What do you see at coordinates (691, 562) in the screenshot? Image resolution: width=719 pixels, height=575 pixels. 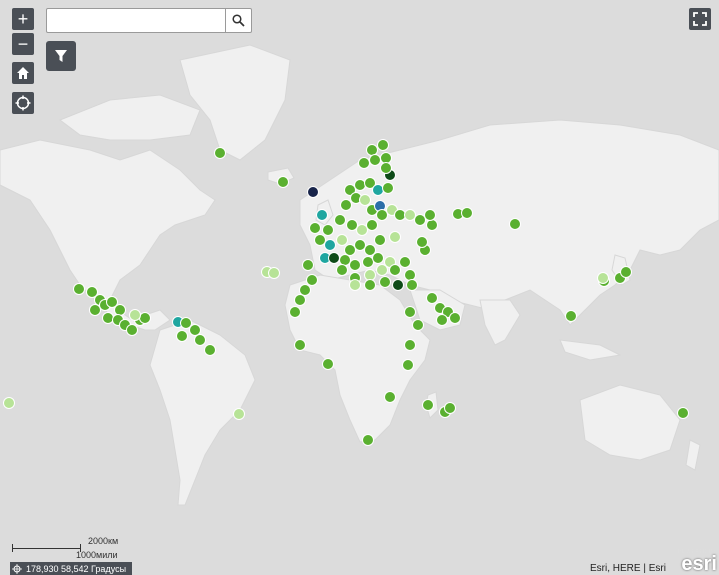 I see `esri-logo: POWERED BY esri` at bounding box center [691, 562].